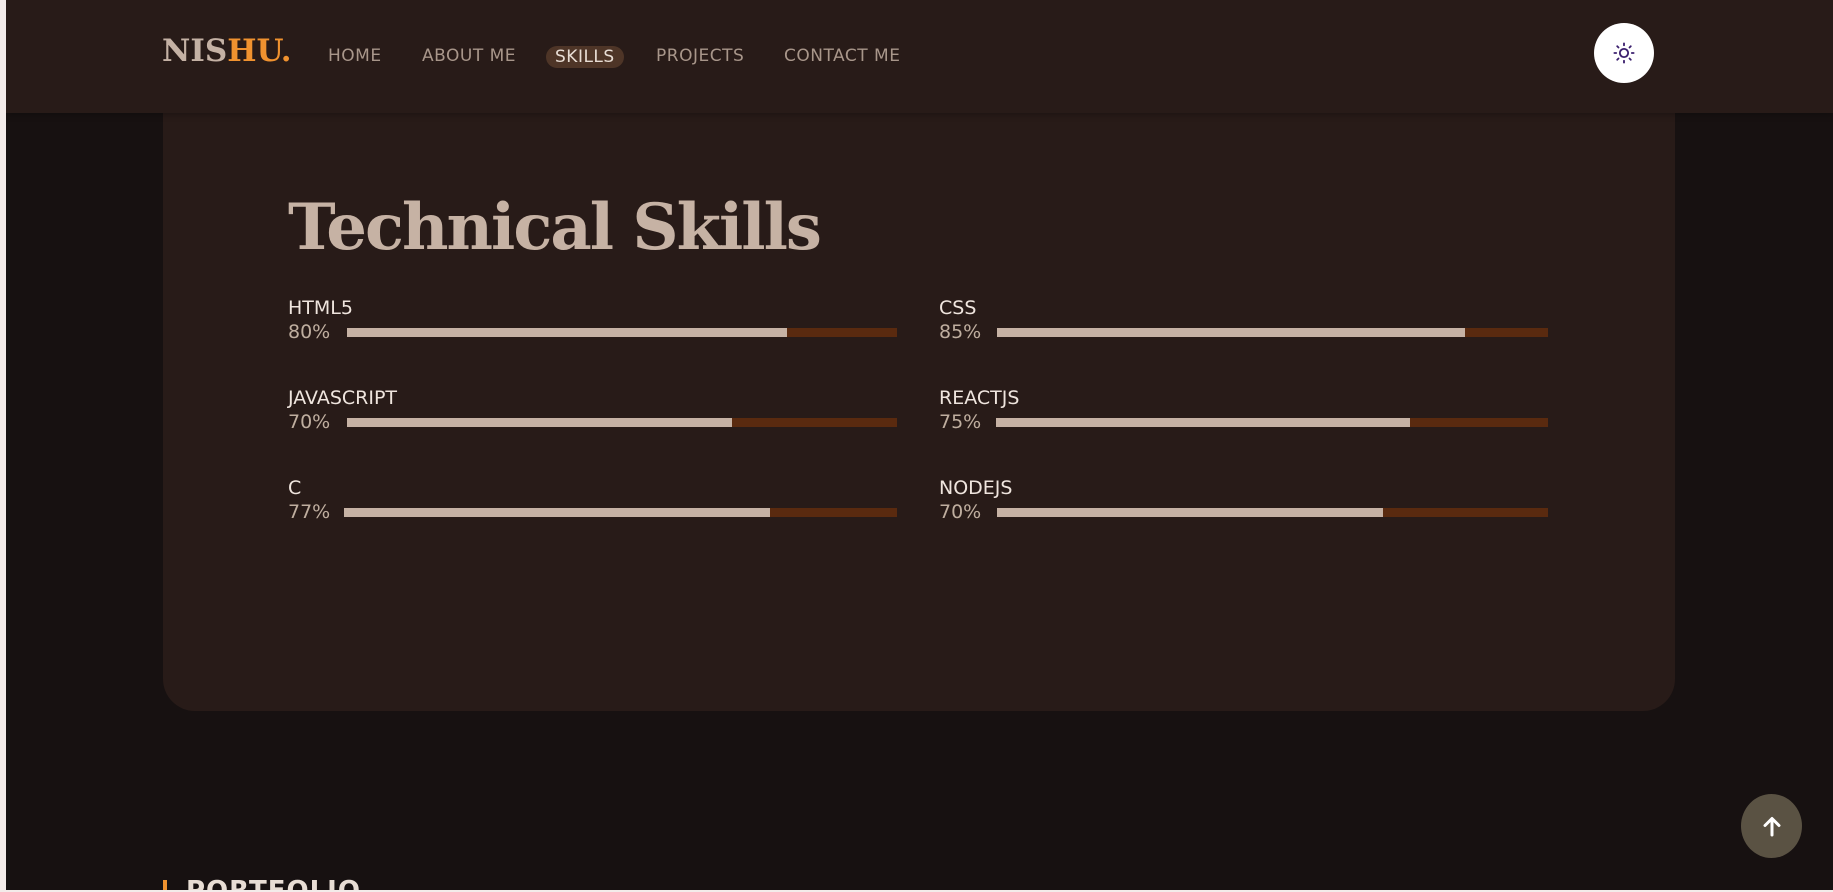 Image resolution: width=1833 pixels, height=892 pixels. What do you see at coordinates (960, 422) in the screenshot?
I see `skill-percent: 75%` at bounding box center [960, 422].